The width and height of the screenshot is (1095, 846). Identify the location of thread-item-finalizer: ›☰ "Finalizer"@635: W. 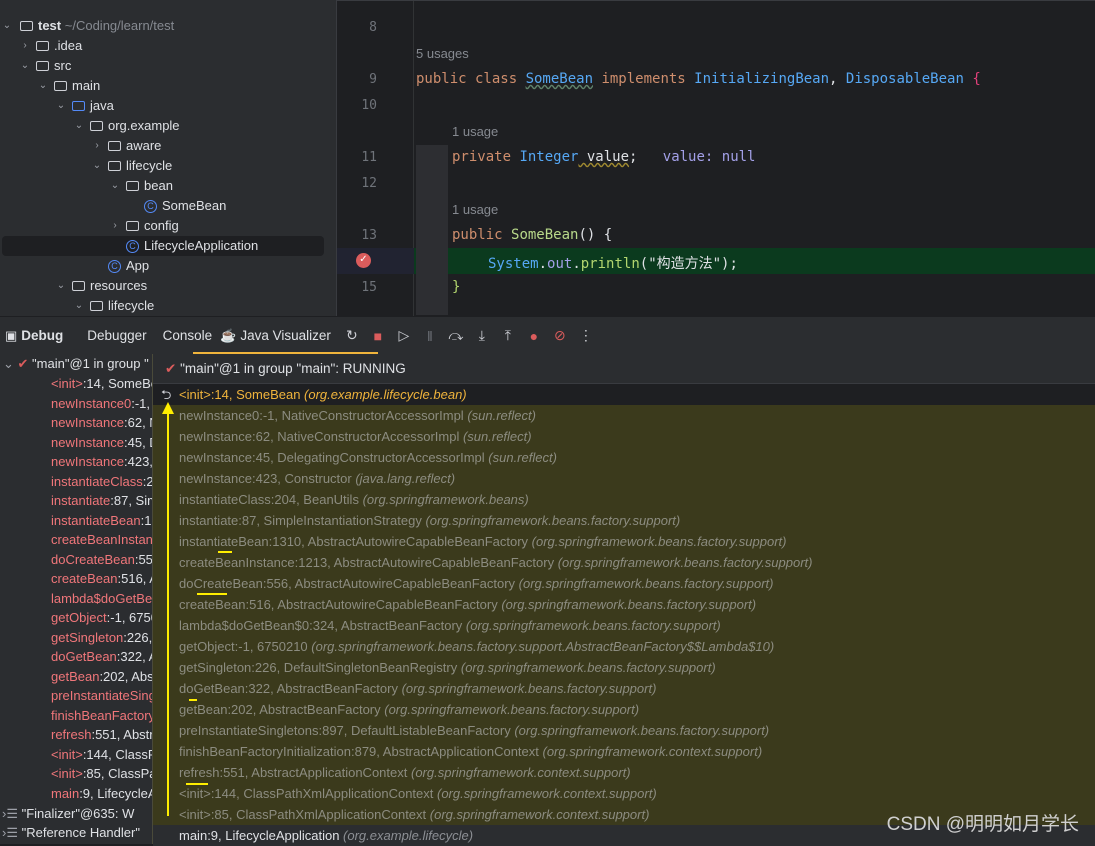
(68, 814).